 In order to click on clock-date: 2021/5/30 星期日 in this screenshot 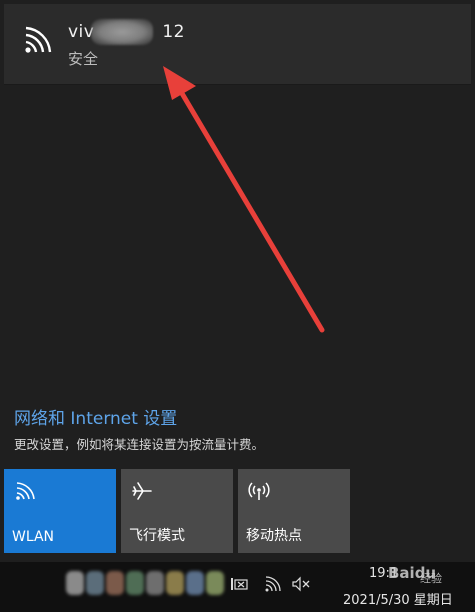, I will do `click(398, 598)`.